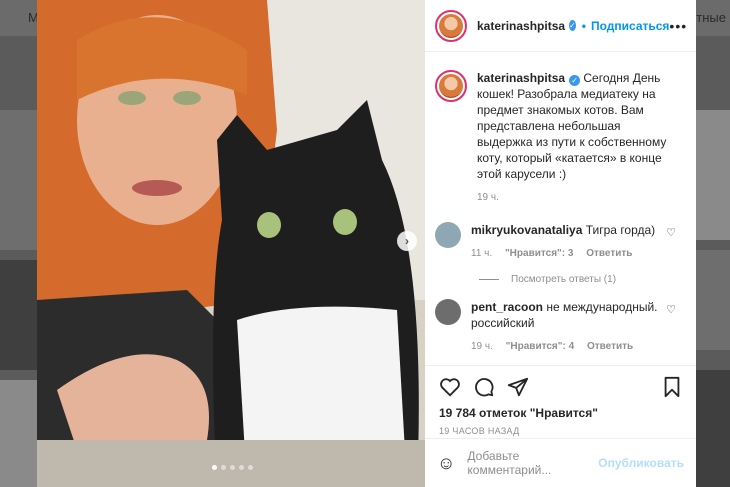 The width and height of the screenshot is (730, 487). What do you see at coordinates (521, 78) in the screenshot?
I see `caption-username: katerinashpitsa` at bounding box center [521, 78].